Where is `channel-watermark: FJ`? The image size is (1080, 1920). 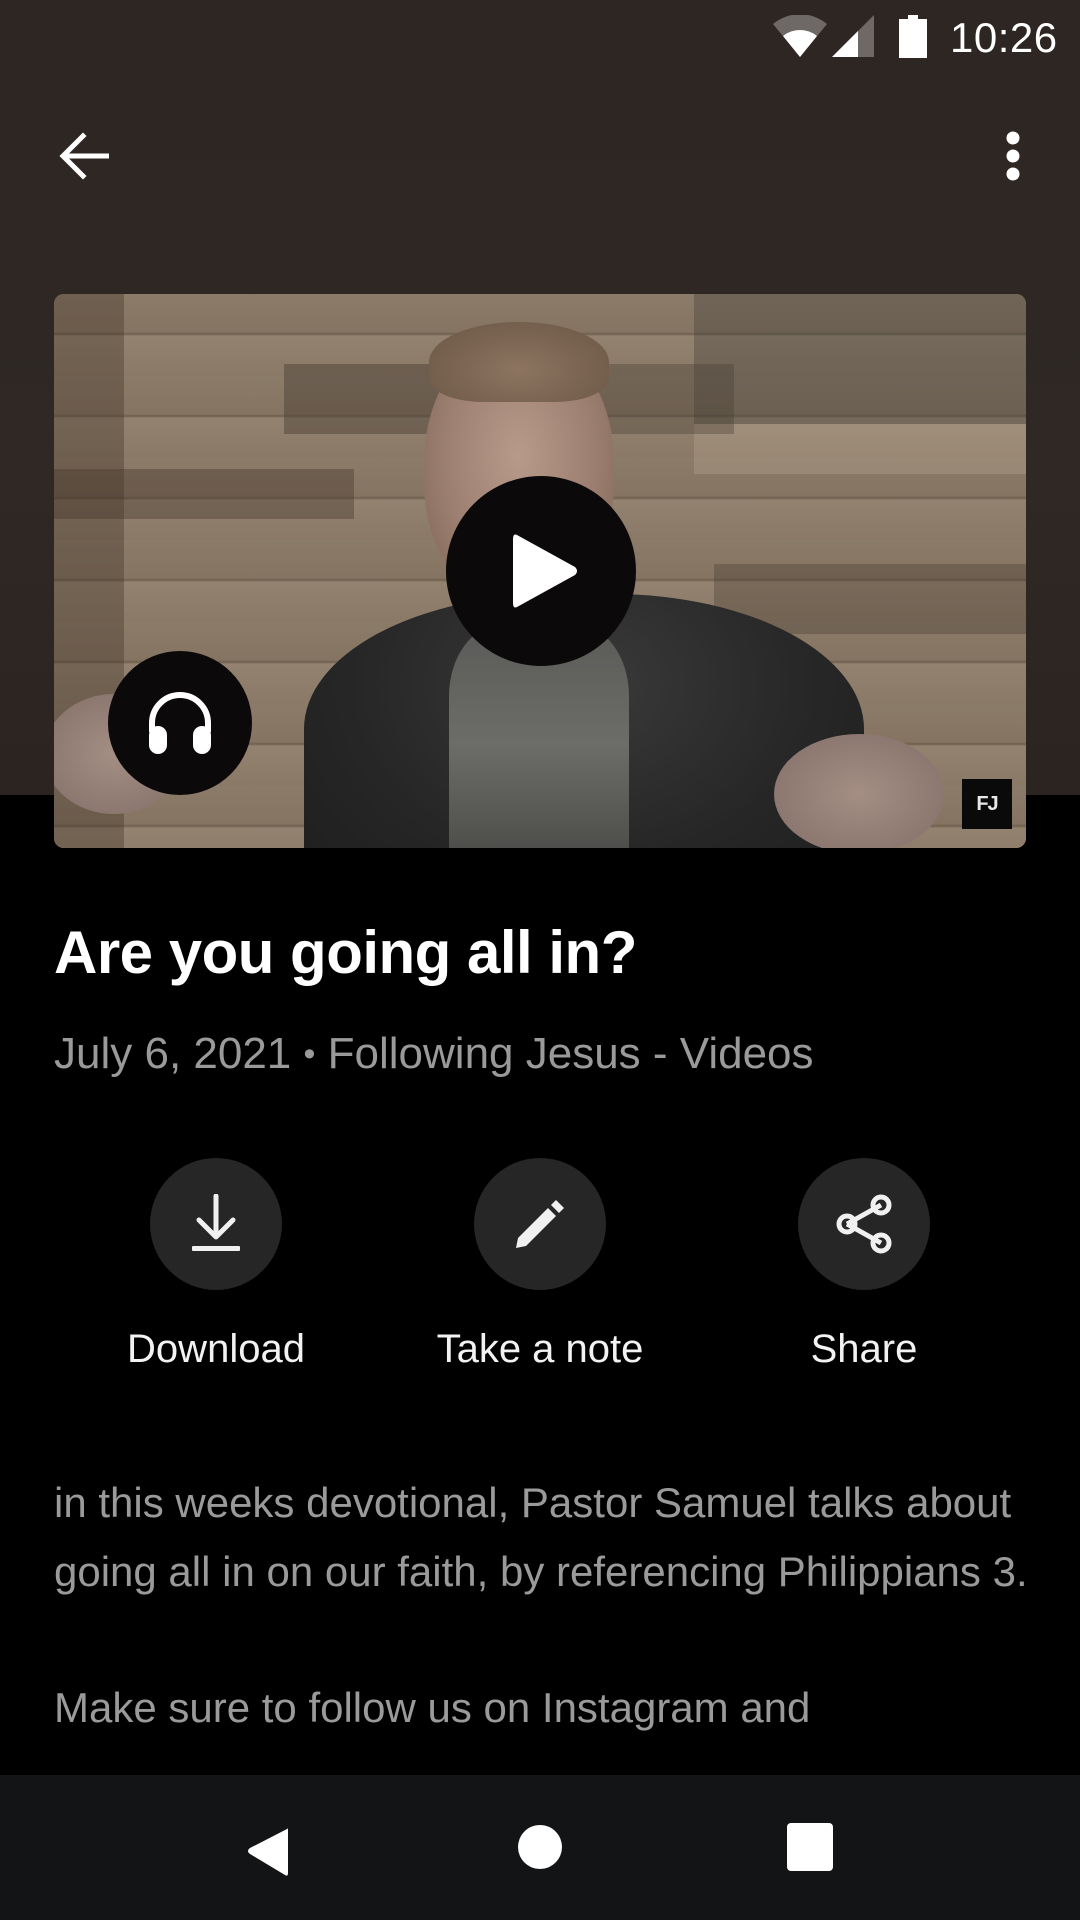 channel-watermark: FJ is located at coordinates (987, 804).